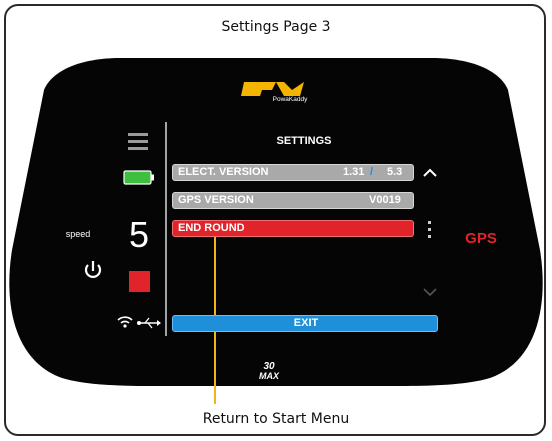  I want to click on menu-icon, so click(138, 141).